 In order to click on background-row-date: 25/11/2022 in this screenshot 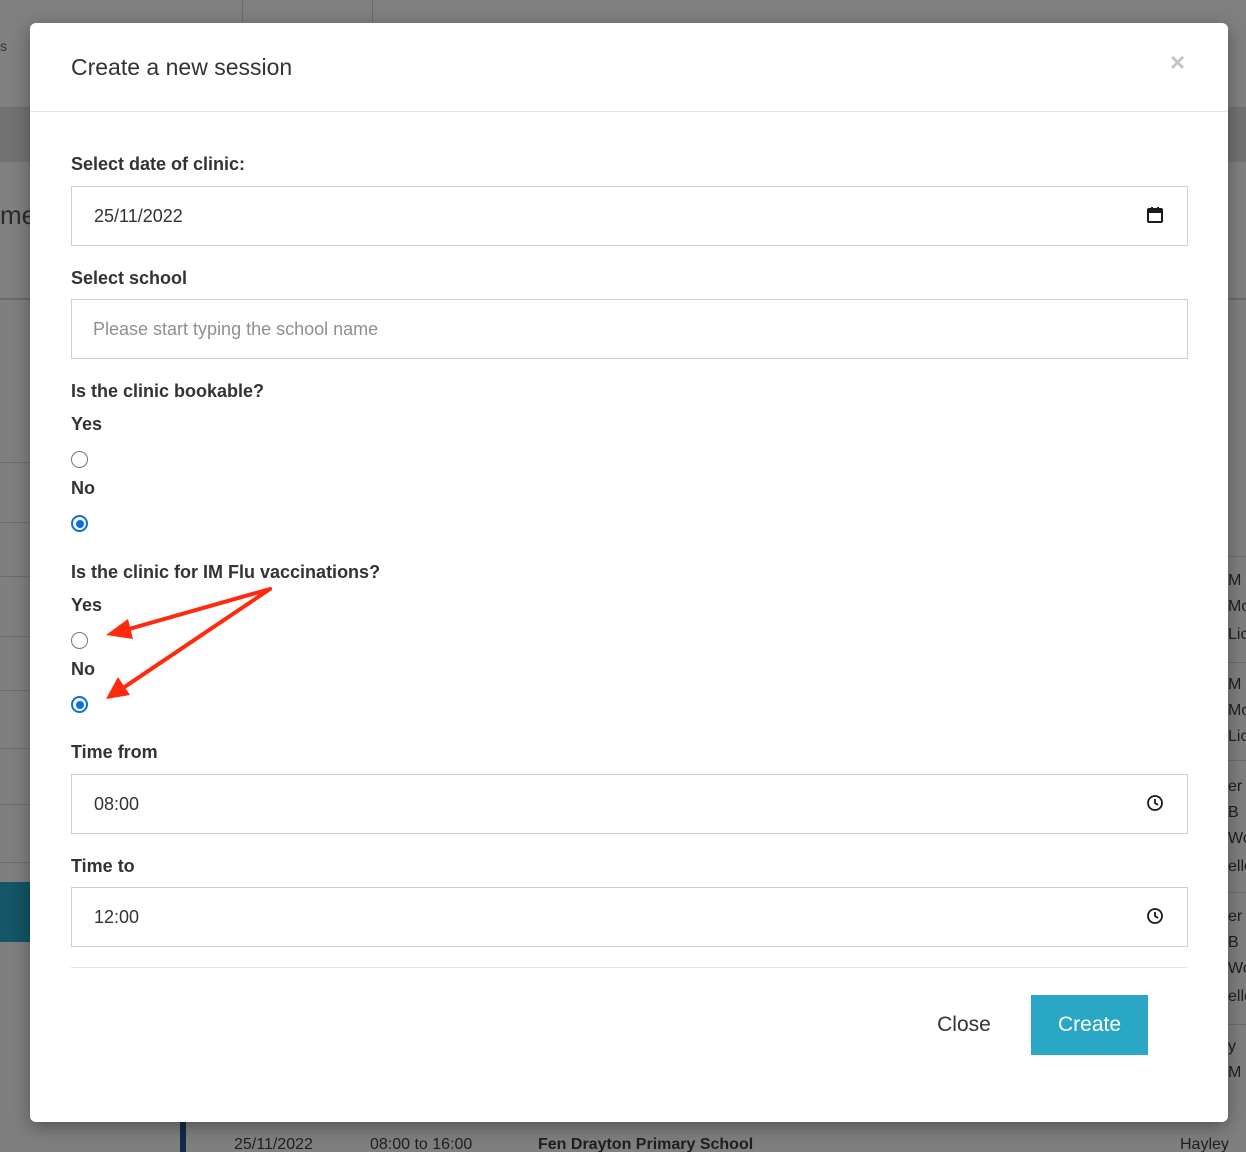, I will do `click(273, 1144)`.